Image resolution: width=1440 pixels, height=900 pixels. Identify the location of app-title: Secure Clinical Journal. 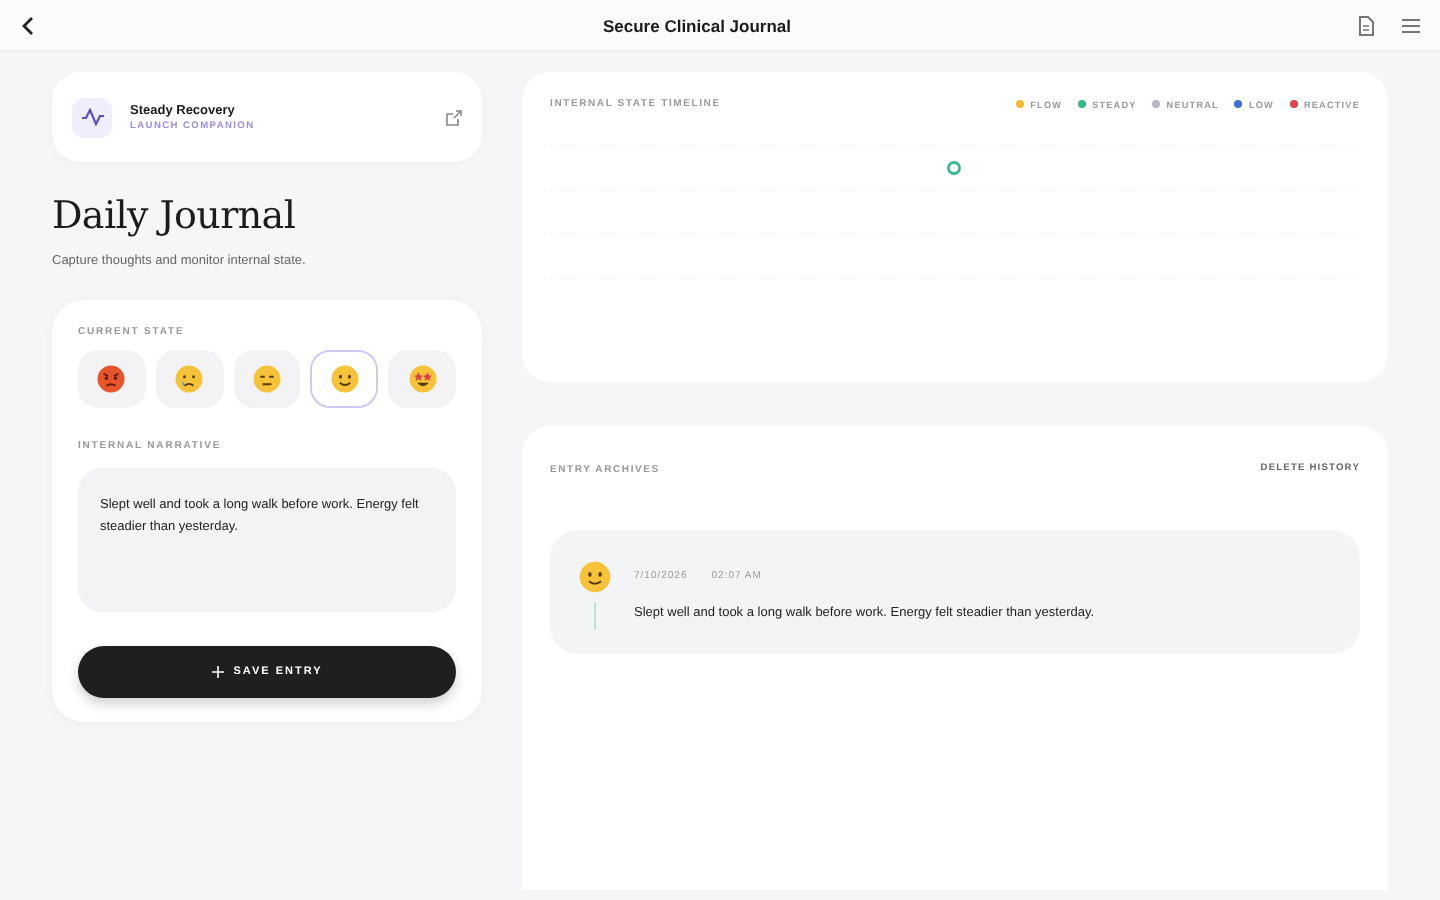
(696, 25).